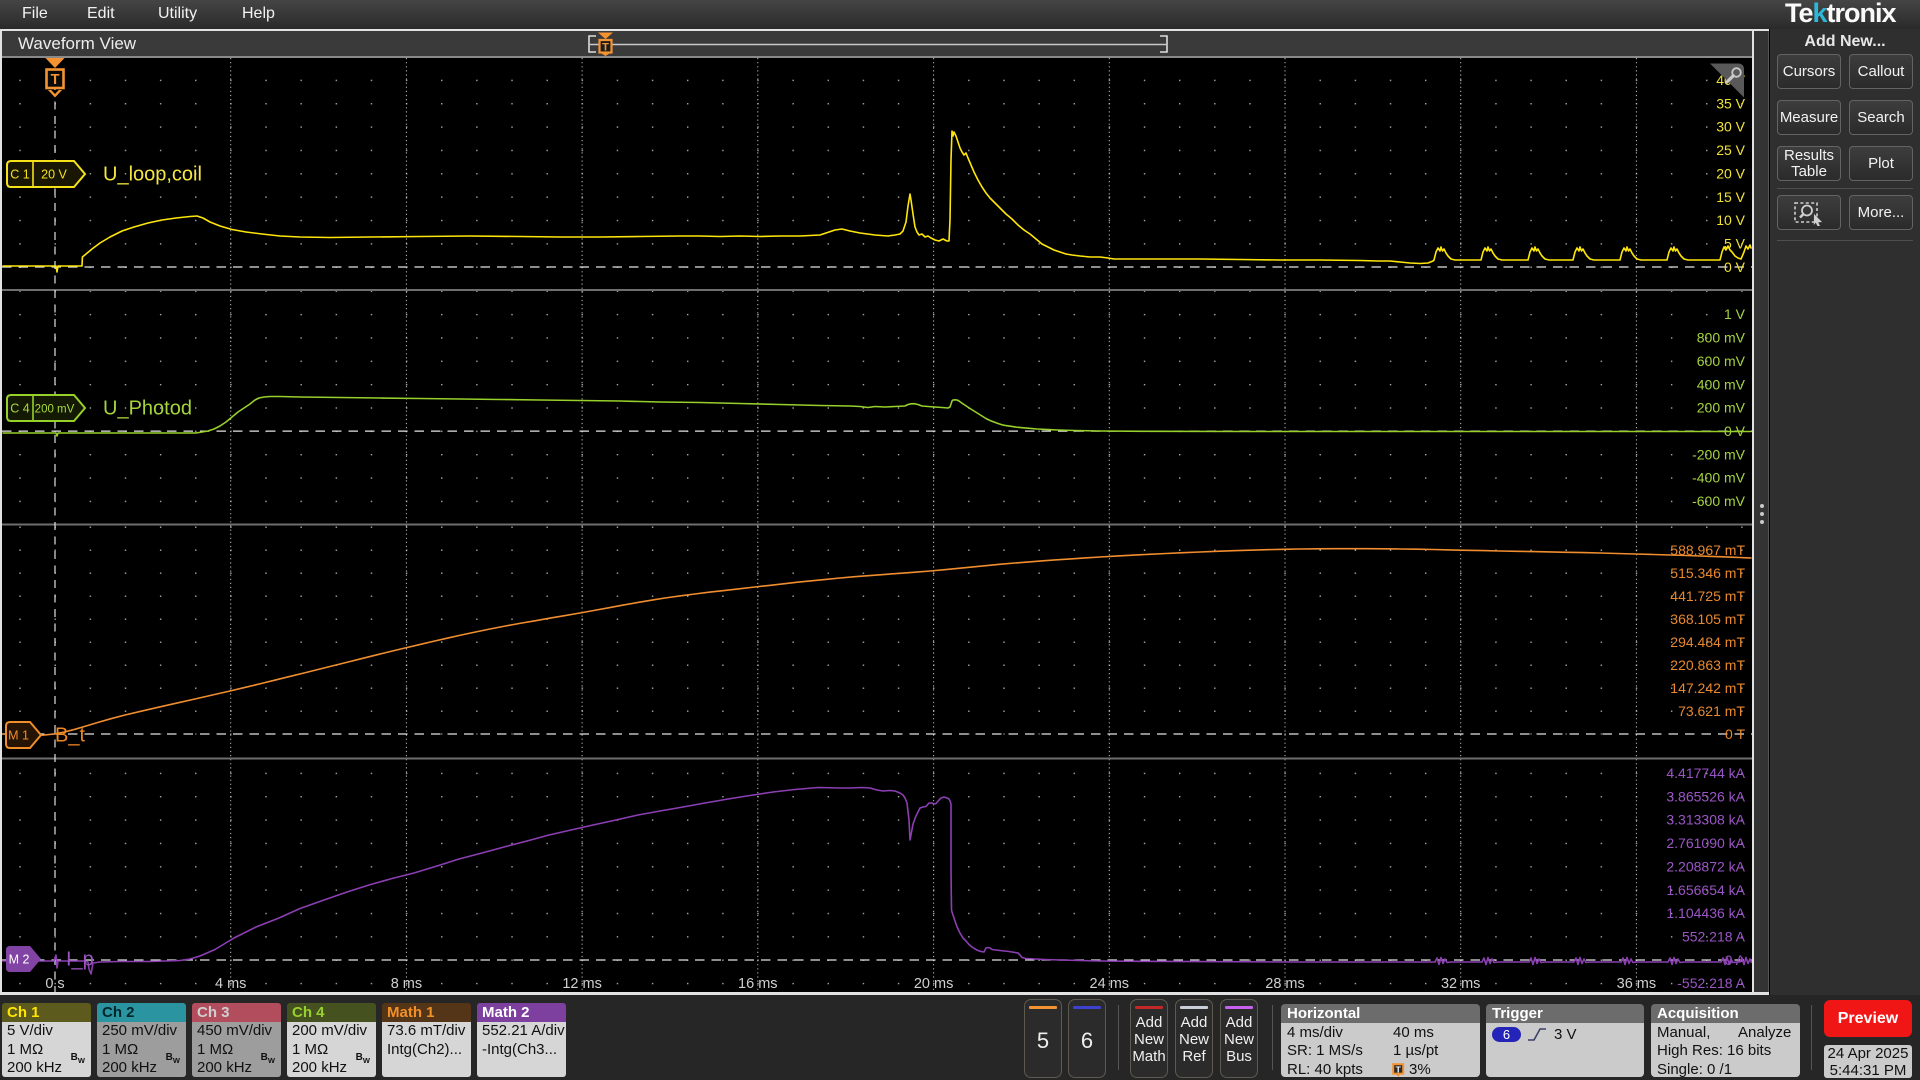 Image resolution: width=1920 pixels, height=1080 pixels. What do you see at coordinates (1735, 314) in the screenshot?
I see `svg-text: 1 V` at bounding box center [1735, 314].